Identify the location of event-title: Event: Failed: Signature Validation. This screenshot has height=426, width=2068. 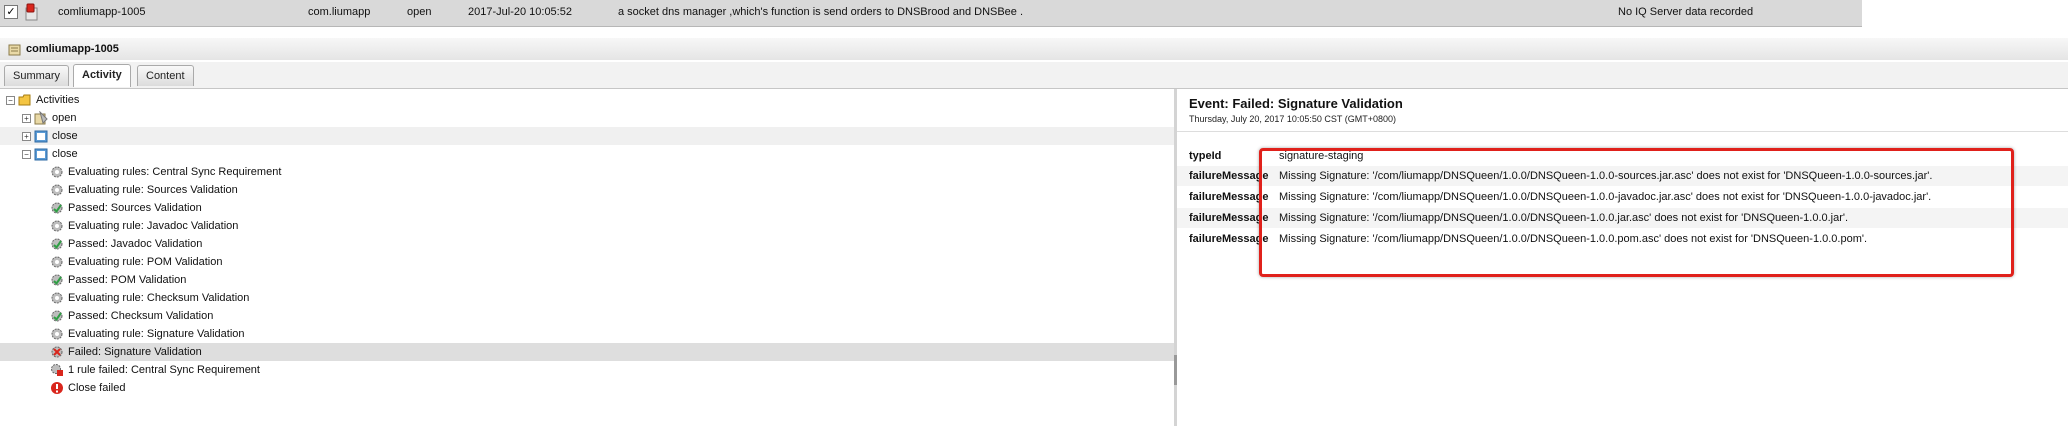
(1296, 103).